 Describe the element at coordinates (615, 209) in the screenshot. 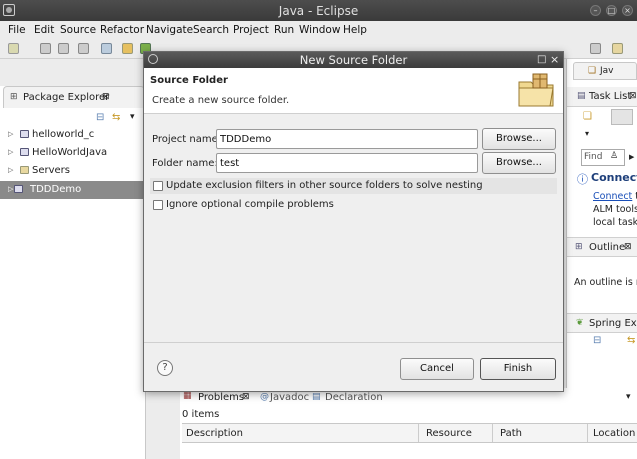

I see `connect-line2: ALM tools` at that location.